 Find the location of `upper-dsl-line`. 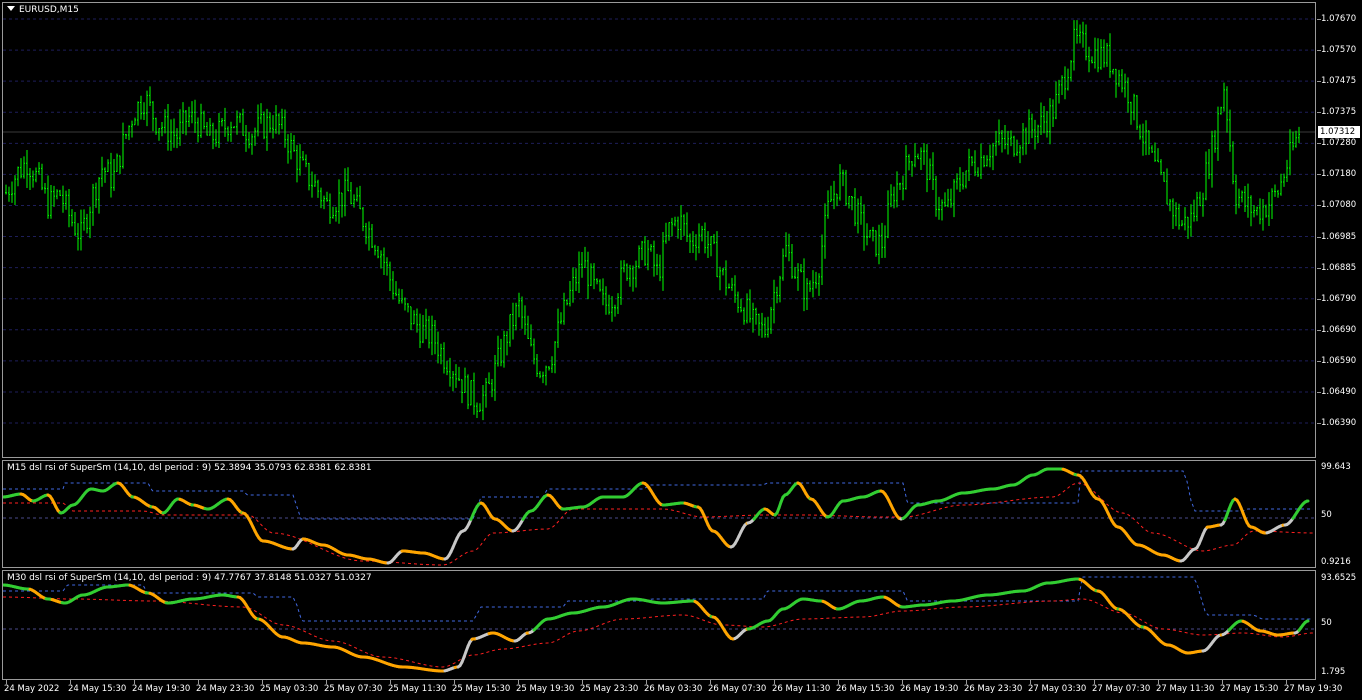

upper-dsl-line is located at coordinates (658, 495).